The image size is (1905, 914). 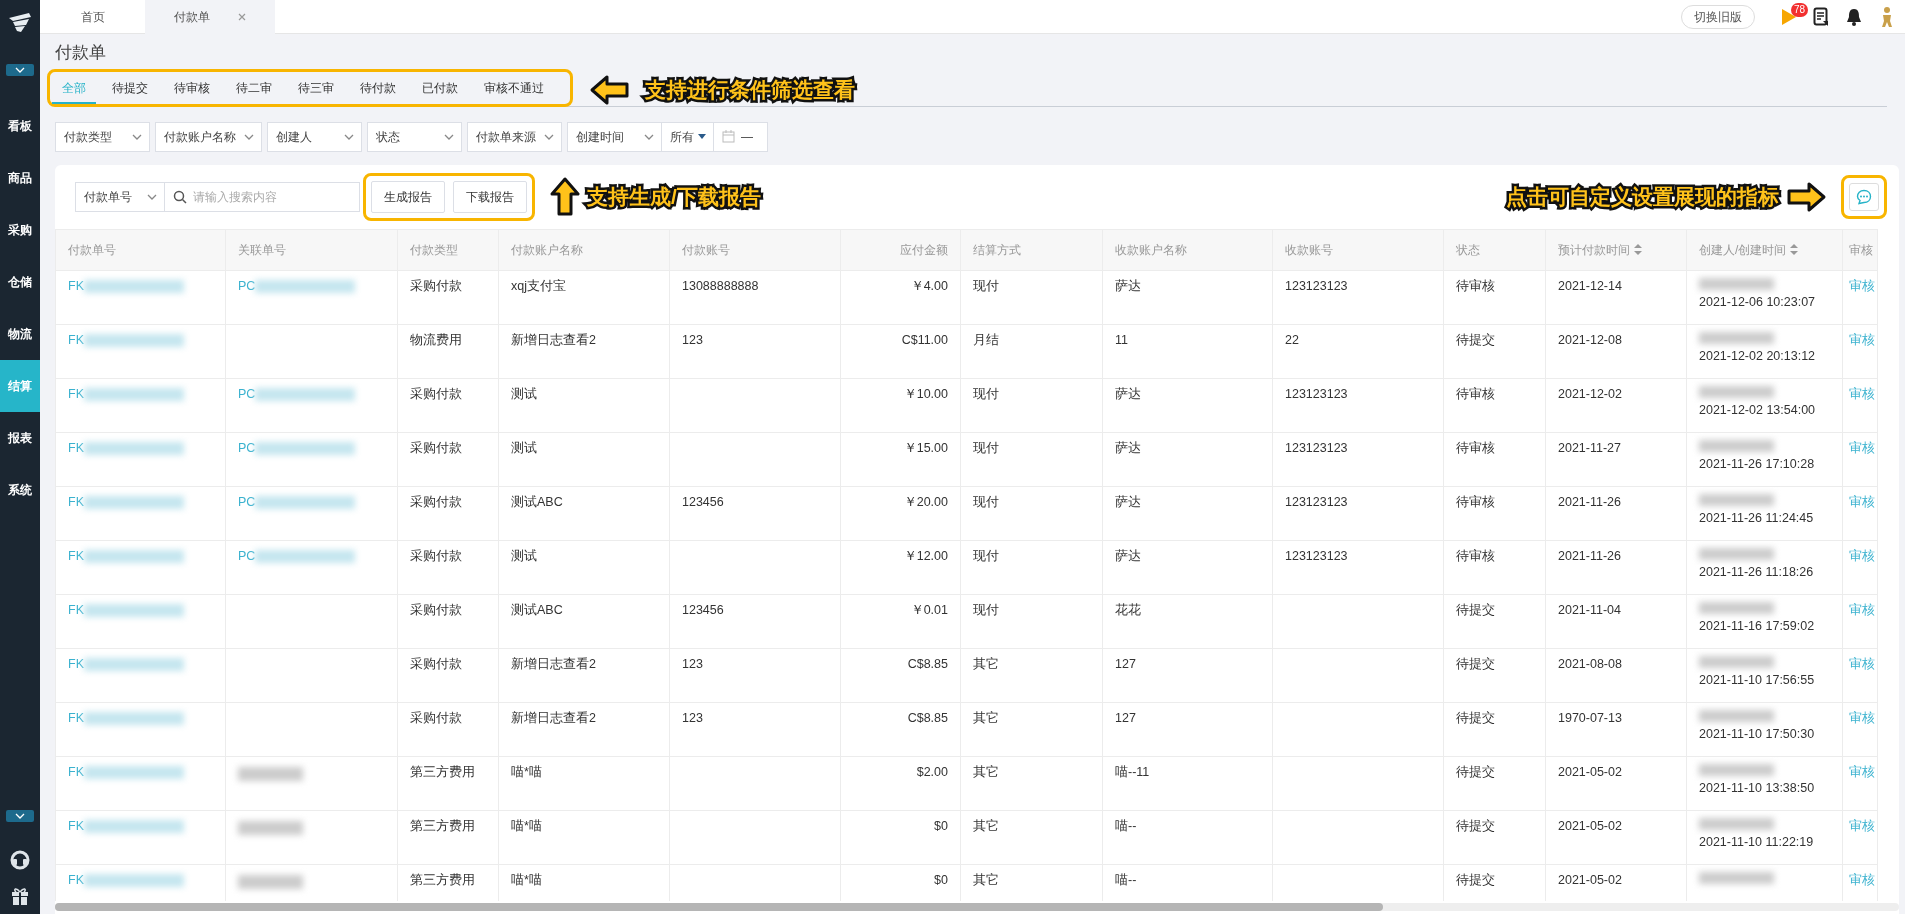 What do you see at coordinates (414, 136) in the screenshot?
I see `filter-select: 状态` at bounding box center [414, 136].